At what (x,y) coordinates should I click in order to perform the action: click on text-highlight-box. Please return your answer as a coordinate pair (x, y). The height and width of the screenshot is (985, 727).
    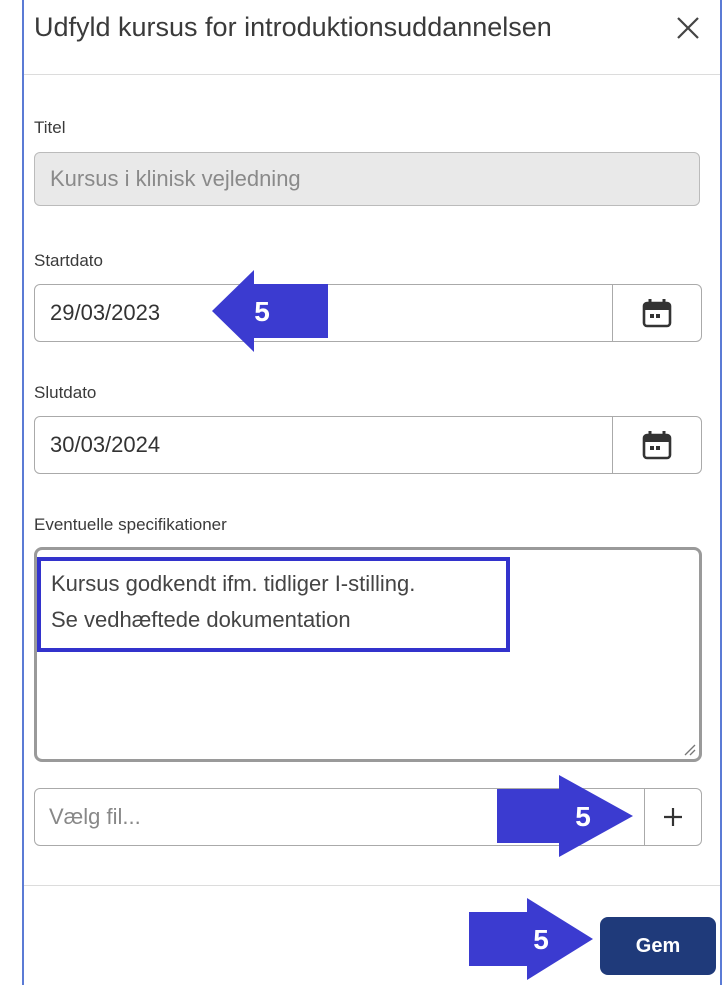
    Looking at the image, I should click on (273, 604).